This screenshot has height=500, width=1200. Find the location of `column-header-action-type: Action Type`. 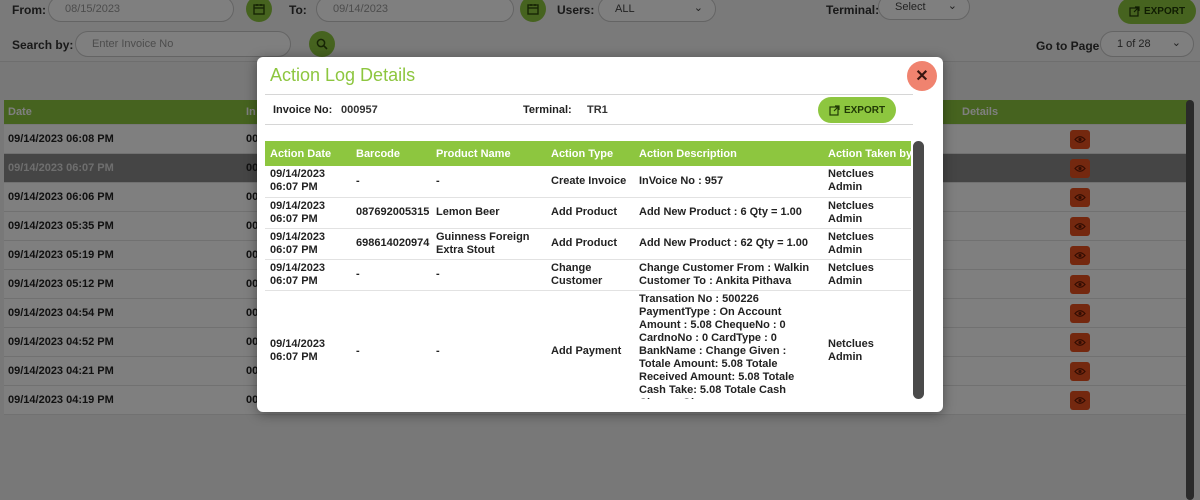

column-header-action-type: Action Type is located at coordinates (590, 153).